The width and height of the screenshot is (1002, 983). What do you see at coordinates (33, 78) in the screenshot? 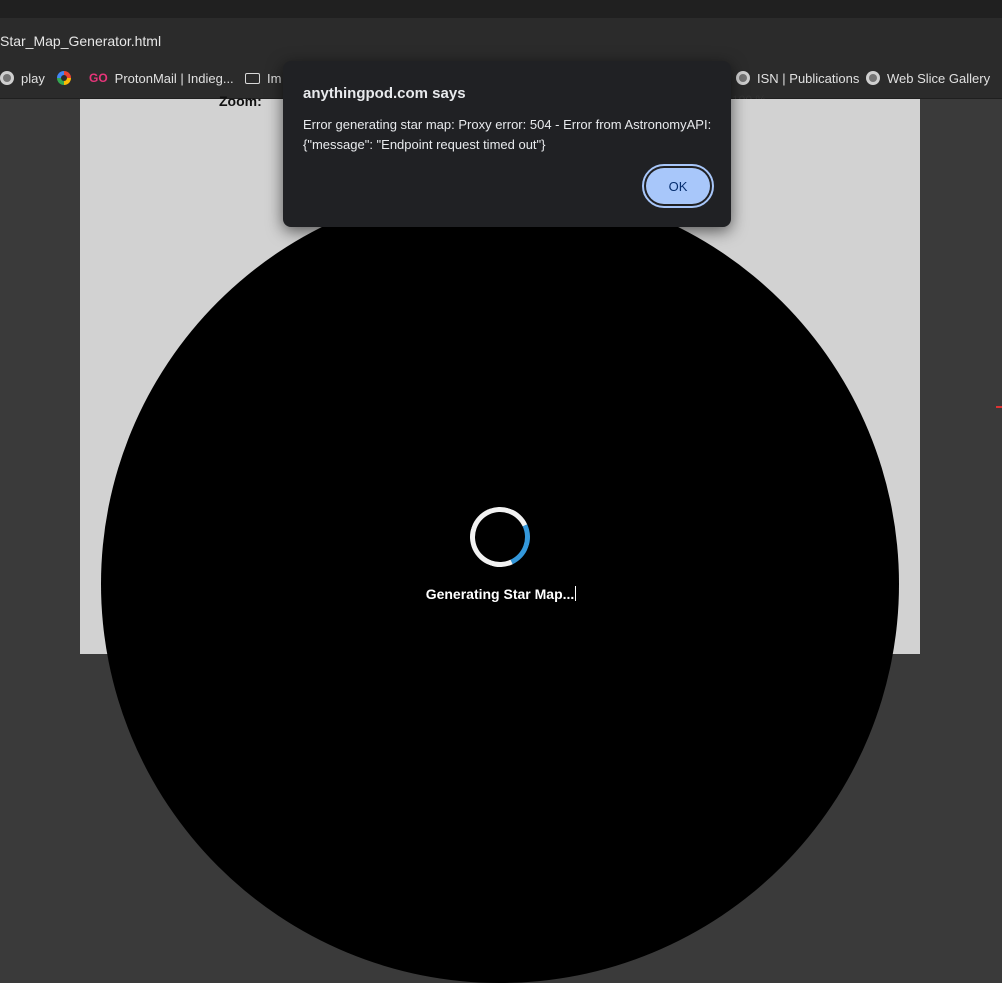
I see `bookmark-label: play` at bounding box center [33, 78].